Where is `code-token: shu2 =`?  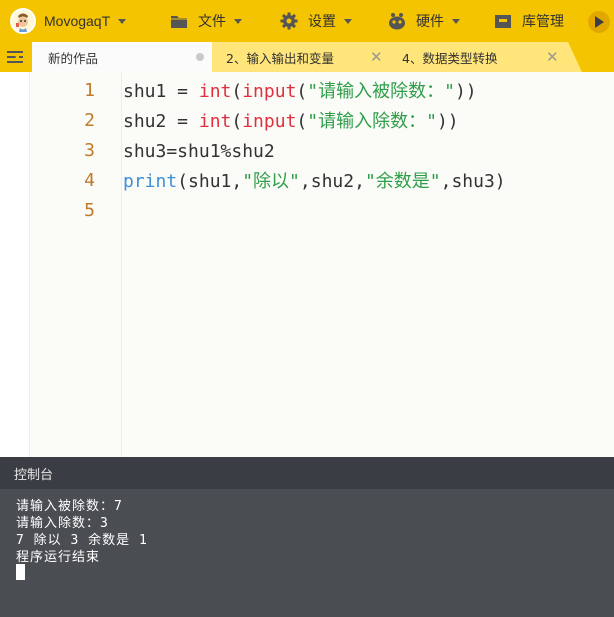
code-token: shu2 = is located at coordinates (161, 121).